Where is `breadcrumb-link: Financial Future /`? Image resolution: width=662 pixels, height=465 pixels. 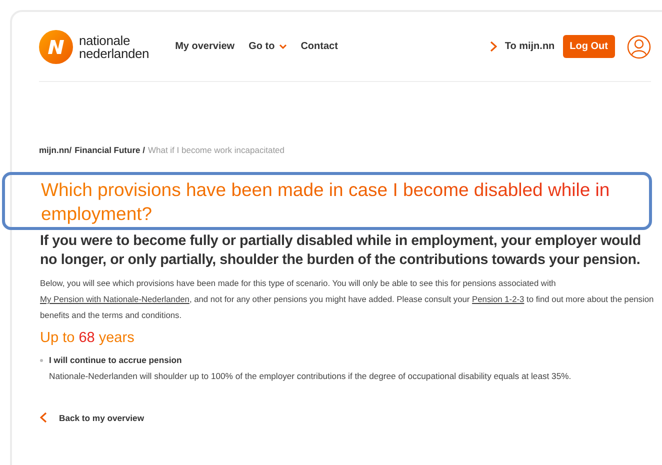 breadcrumb-link: Financial Future / is located at coordinates (109, 150).